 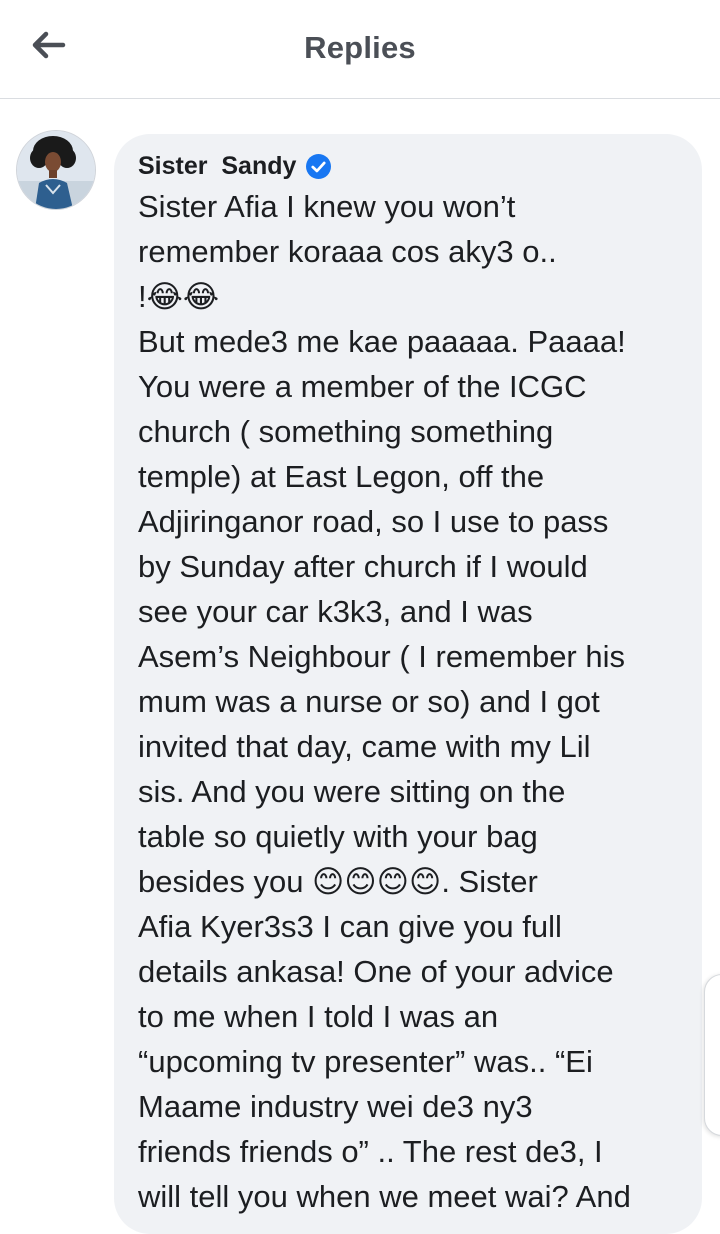 I want to click on profile-photo, so click(x=56, y=170).